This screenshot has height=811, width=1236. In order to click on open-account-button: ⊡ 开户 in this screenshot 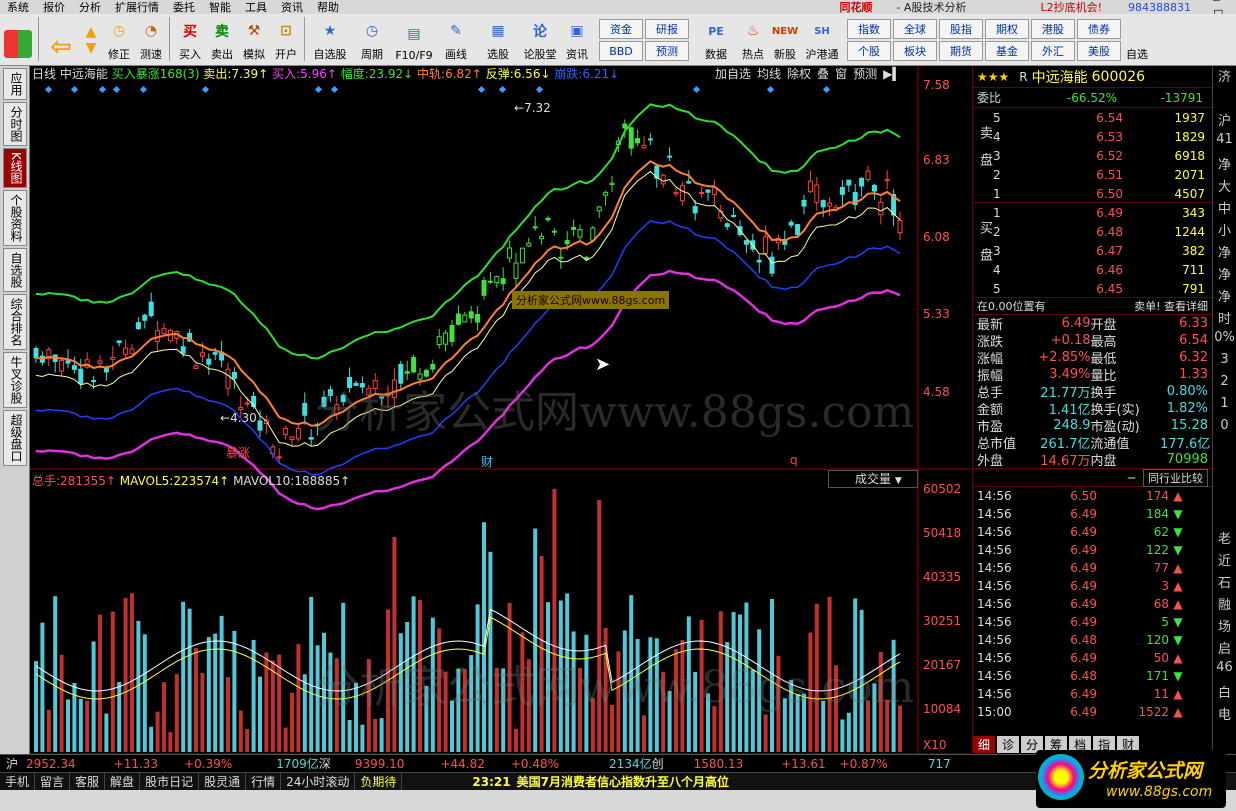, I will do `click(286, 39)`.